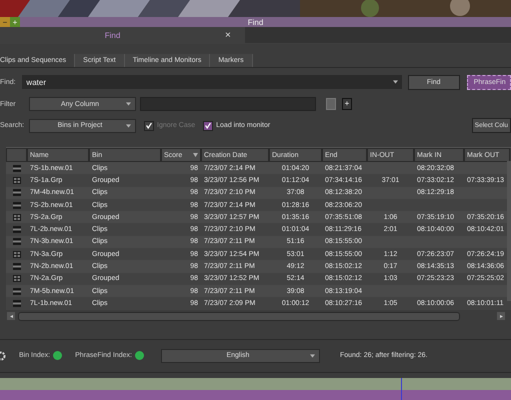 The height and width of the screenshot is (400, 511). I want to click on find-field: water, so click(212, 82).